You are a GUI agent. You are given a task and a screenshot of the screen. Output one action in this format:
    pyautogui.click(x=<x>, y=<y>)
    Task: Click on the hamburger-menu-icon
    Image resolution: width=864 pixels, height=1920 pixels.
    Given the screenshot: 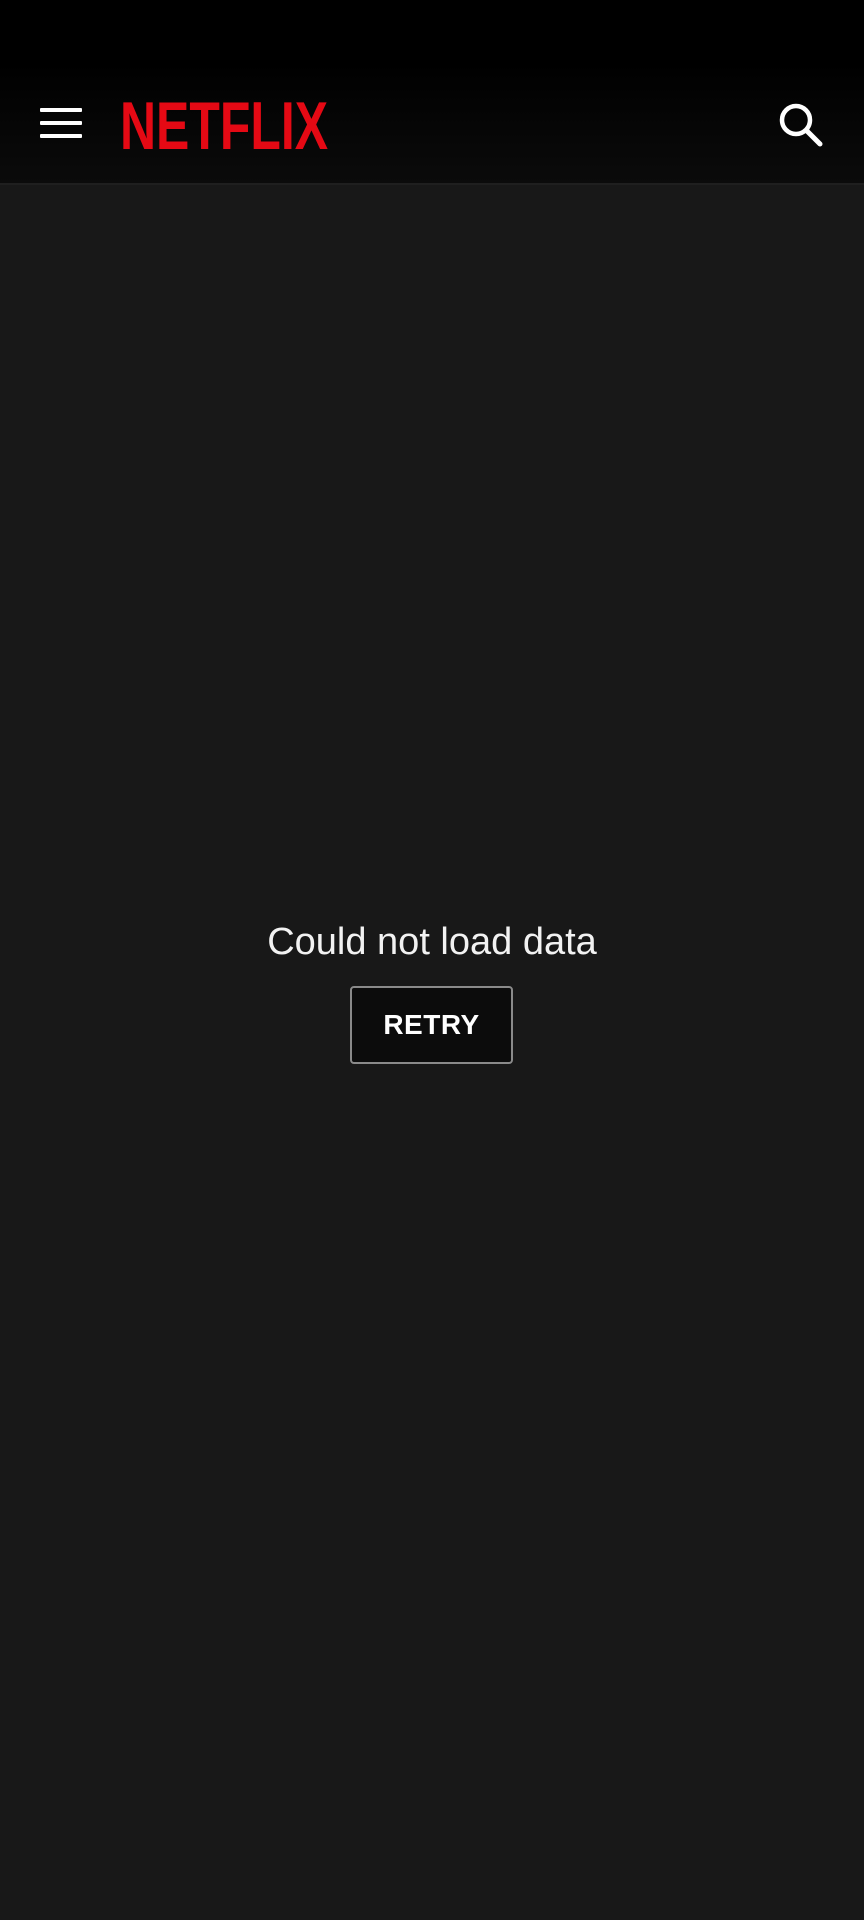 What is the action you would take?
    pyautogui.click(x=61, y=123)
    